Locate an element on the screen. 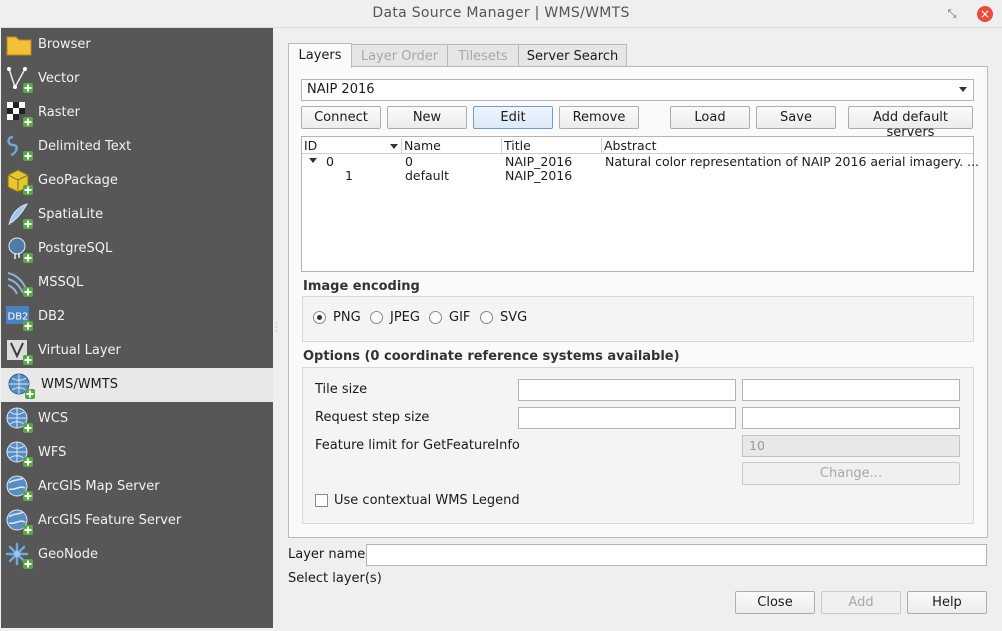 The height and width of the screenshot is (631, 1002). sidebar-item-wms-wmts: WMS/WMTS is located at coordinates (137, 385).